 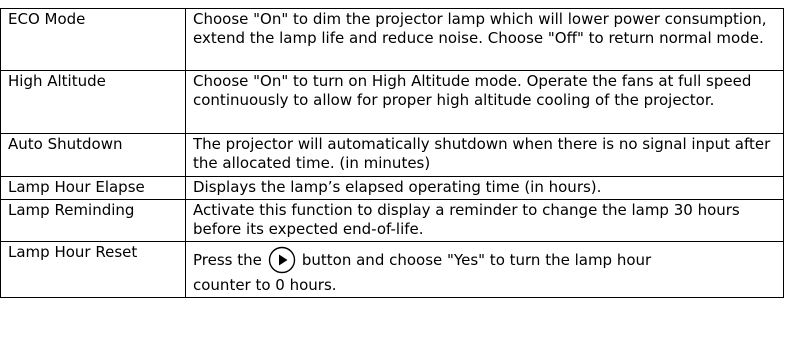 I want to click on setting-name: Lamp Hour Reset, so click(x=93, y=269).